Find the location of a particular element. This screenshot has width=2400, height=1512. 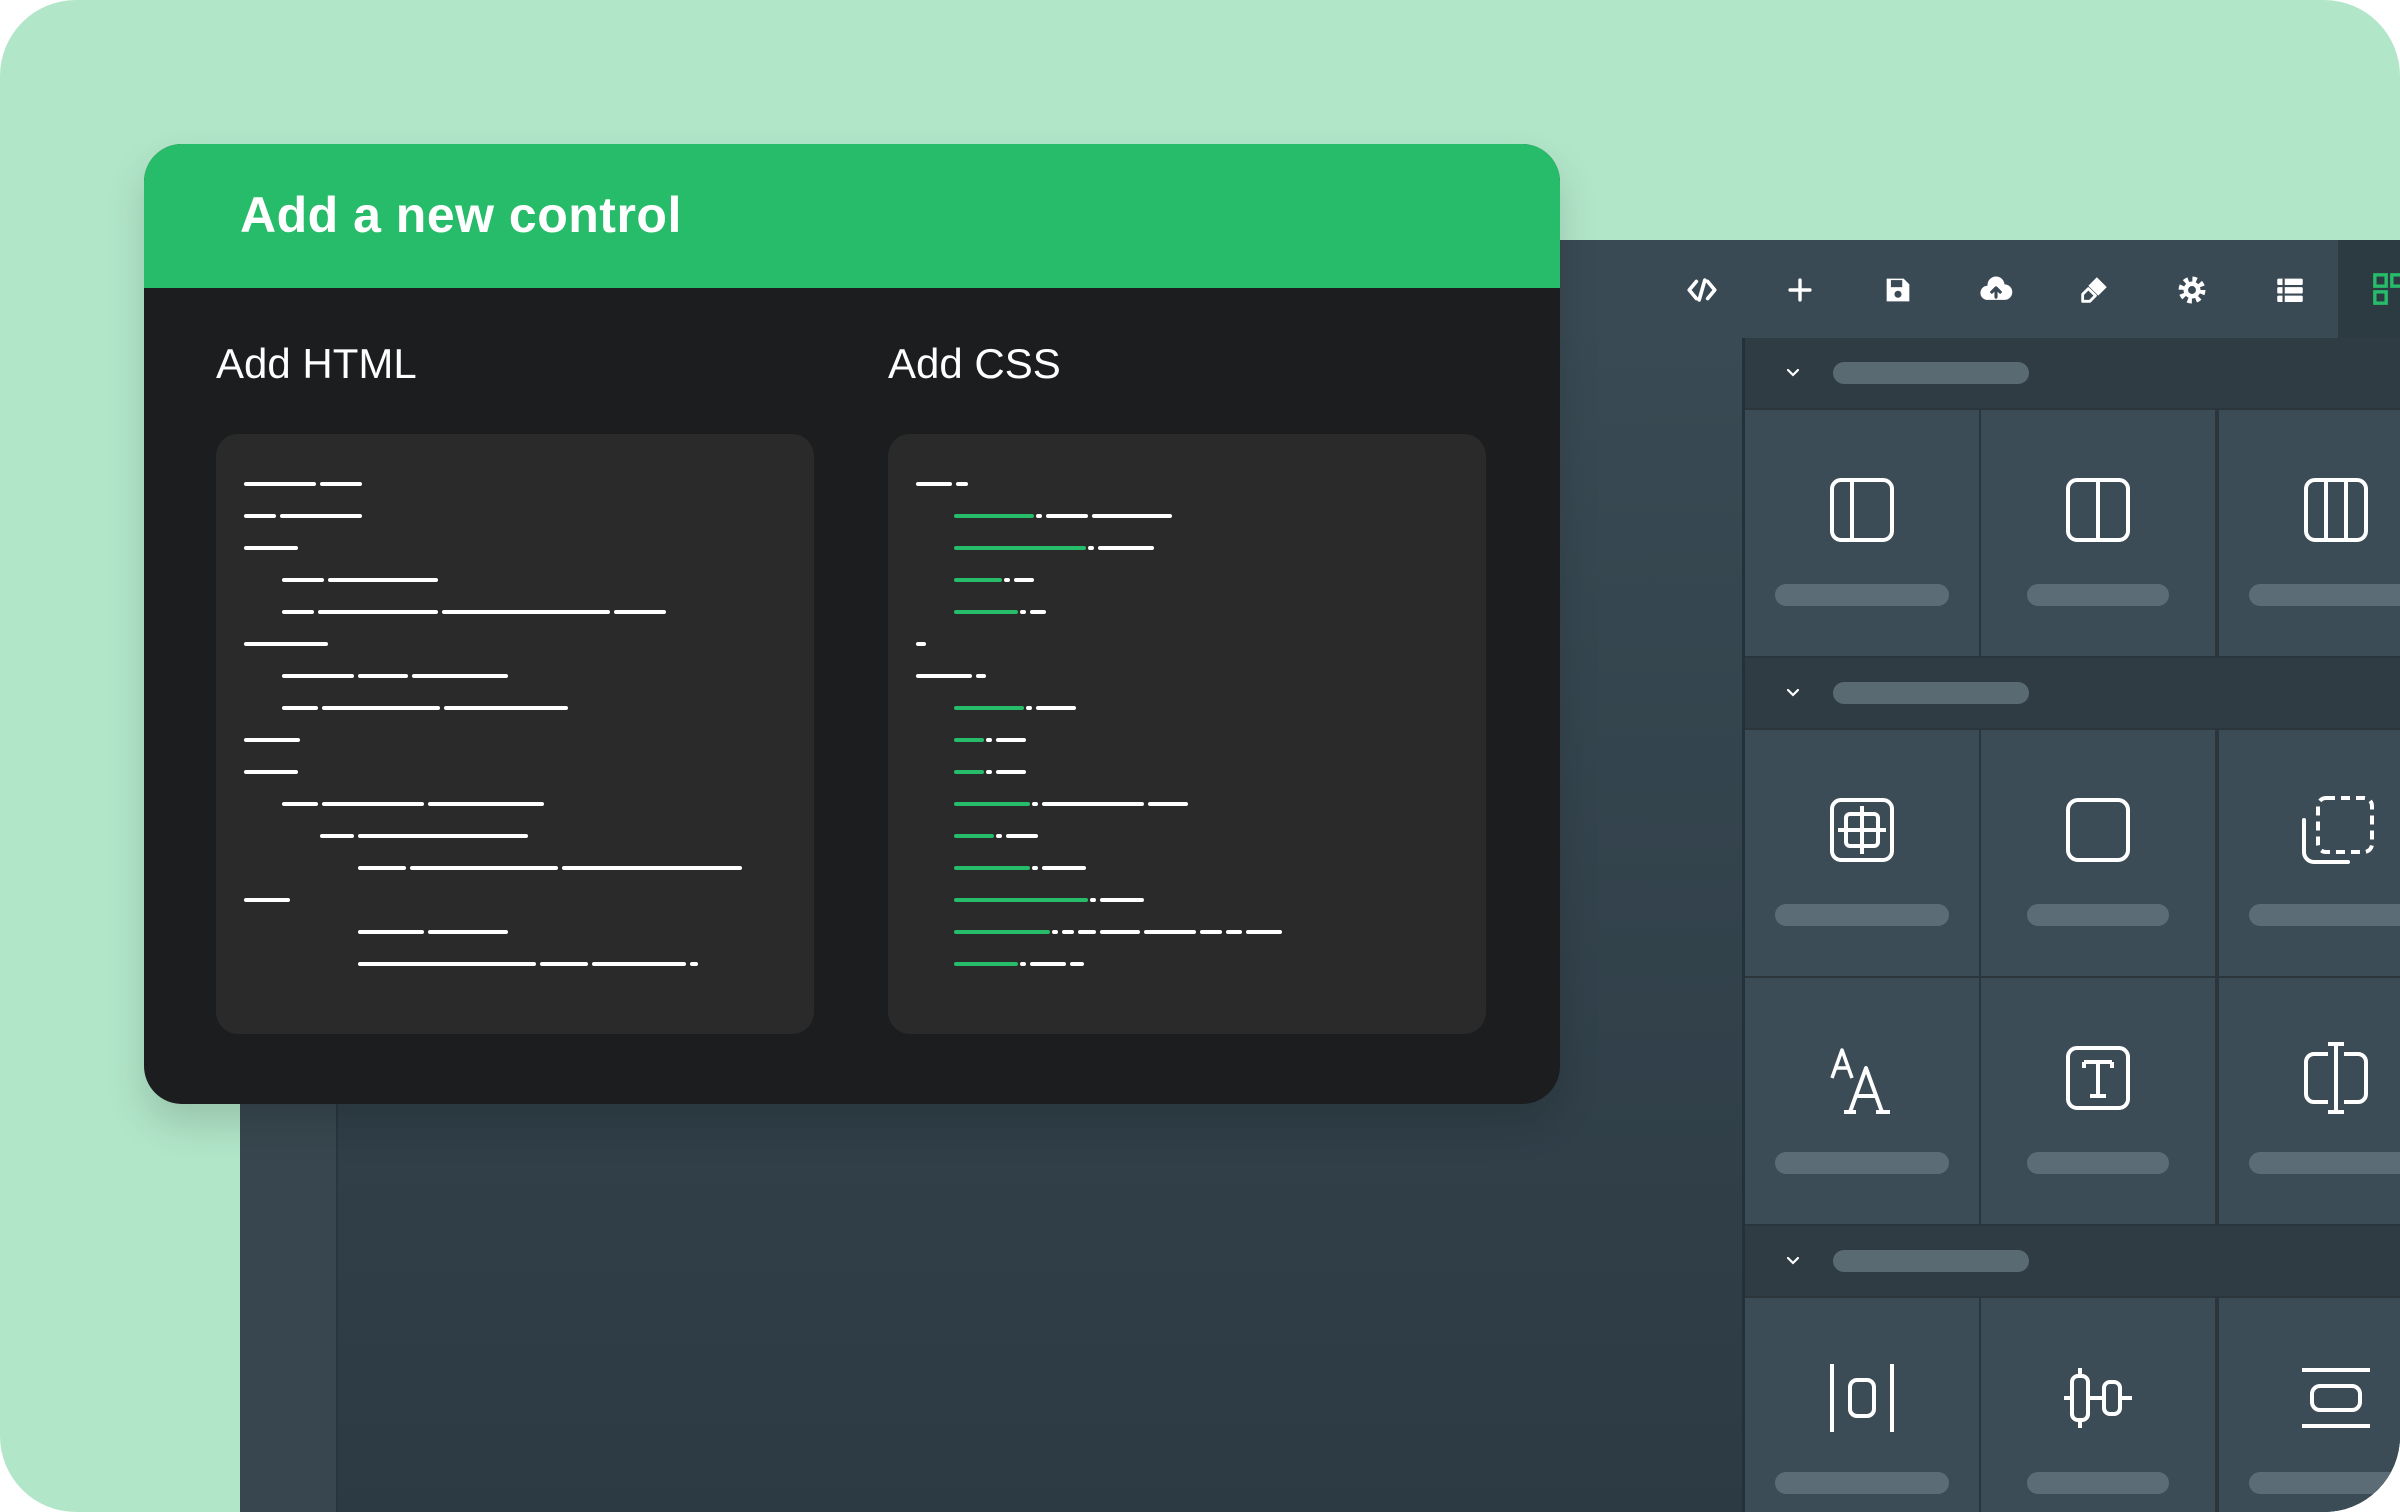

dashed-frame-icon is located at coordinates (2338, 830).